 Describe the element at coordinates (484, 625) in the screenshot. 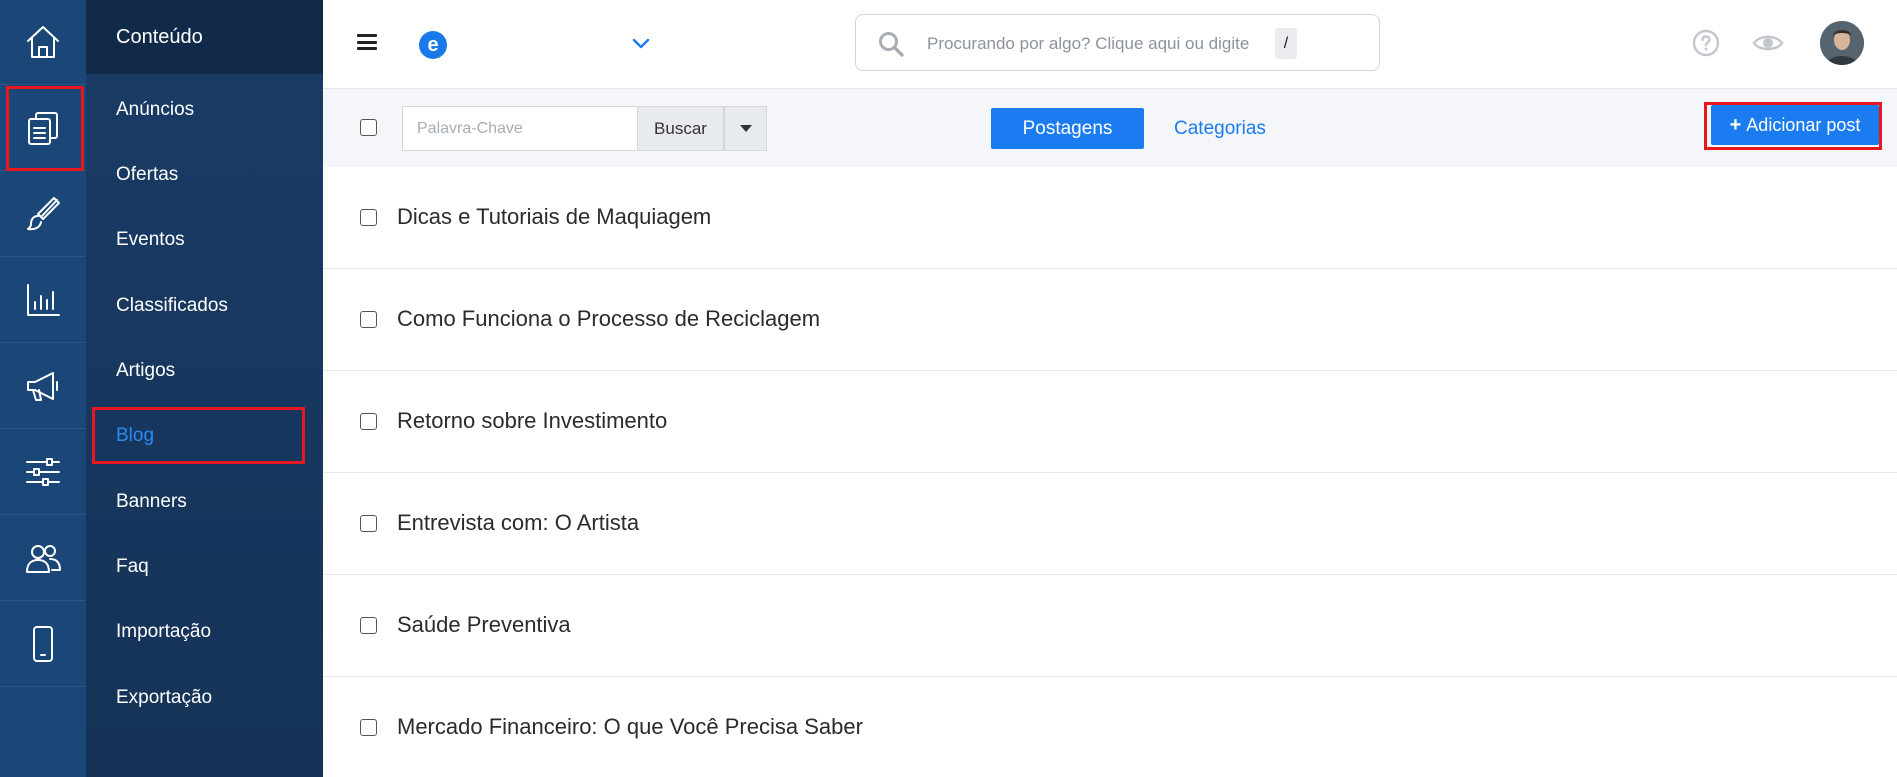

I see `post-title: Saúde Preventiva` at that location.